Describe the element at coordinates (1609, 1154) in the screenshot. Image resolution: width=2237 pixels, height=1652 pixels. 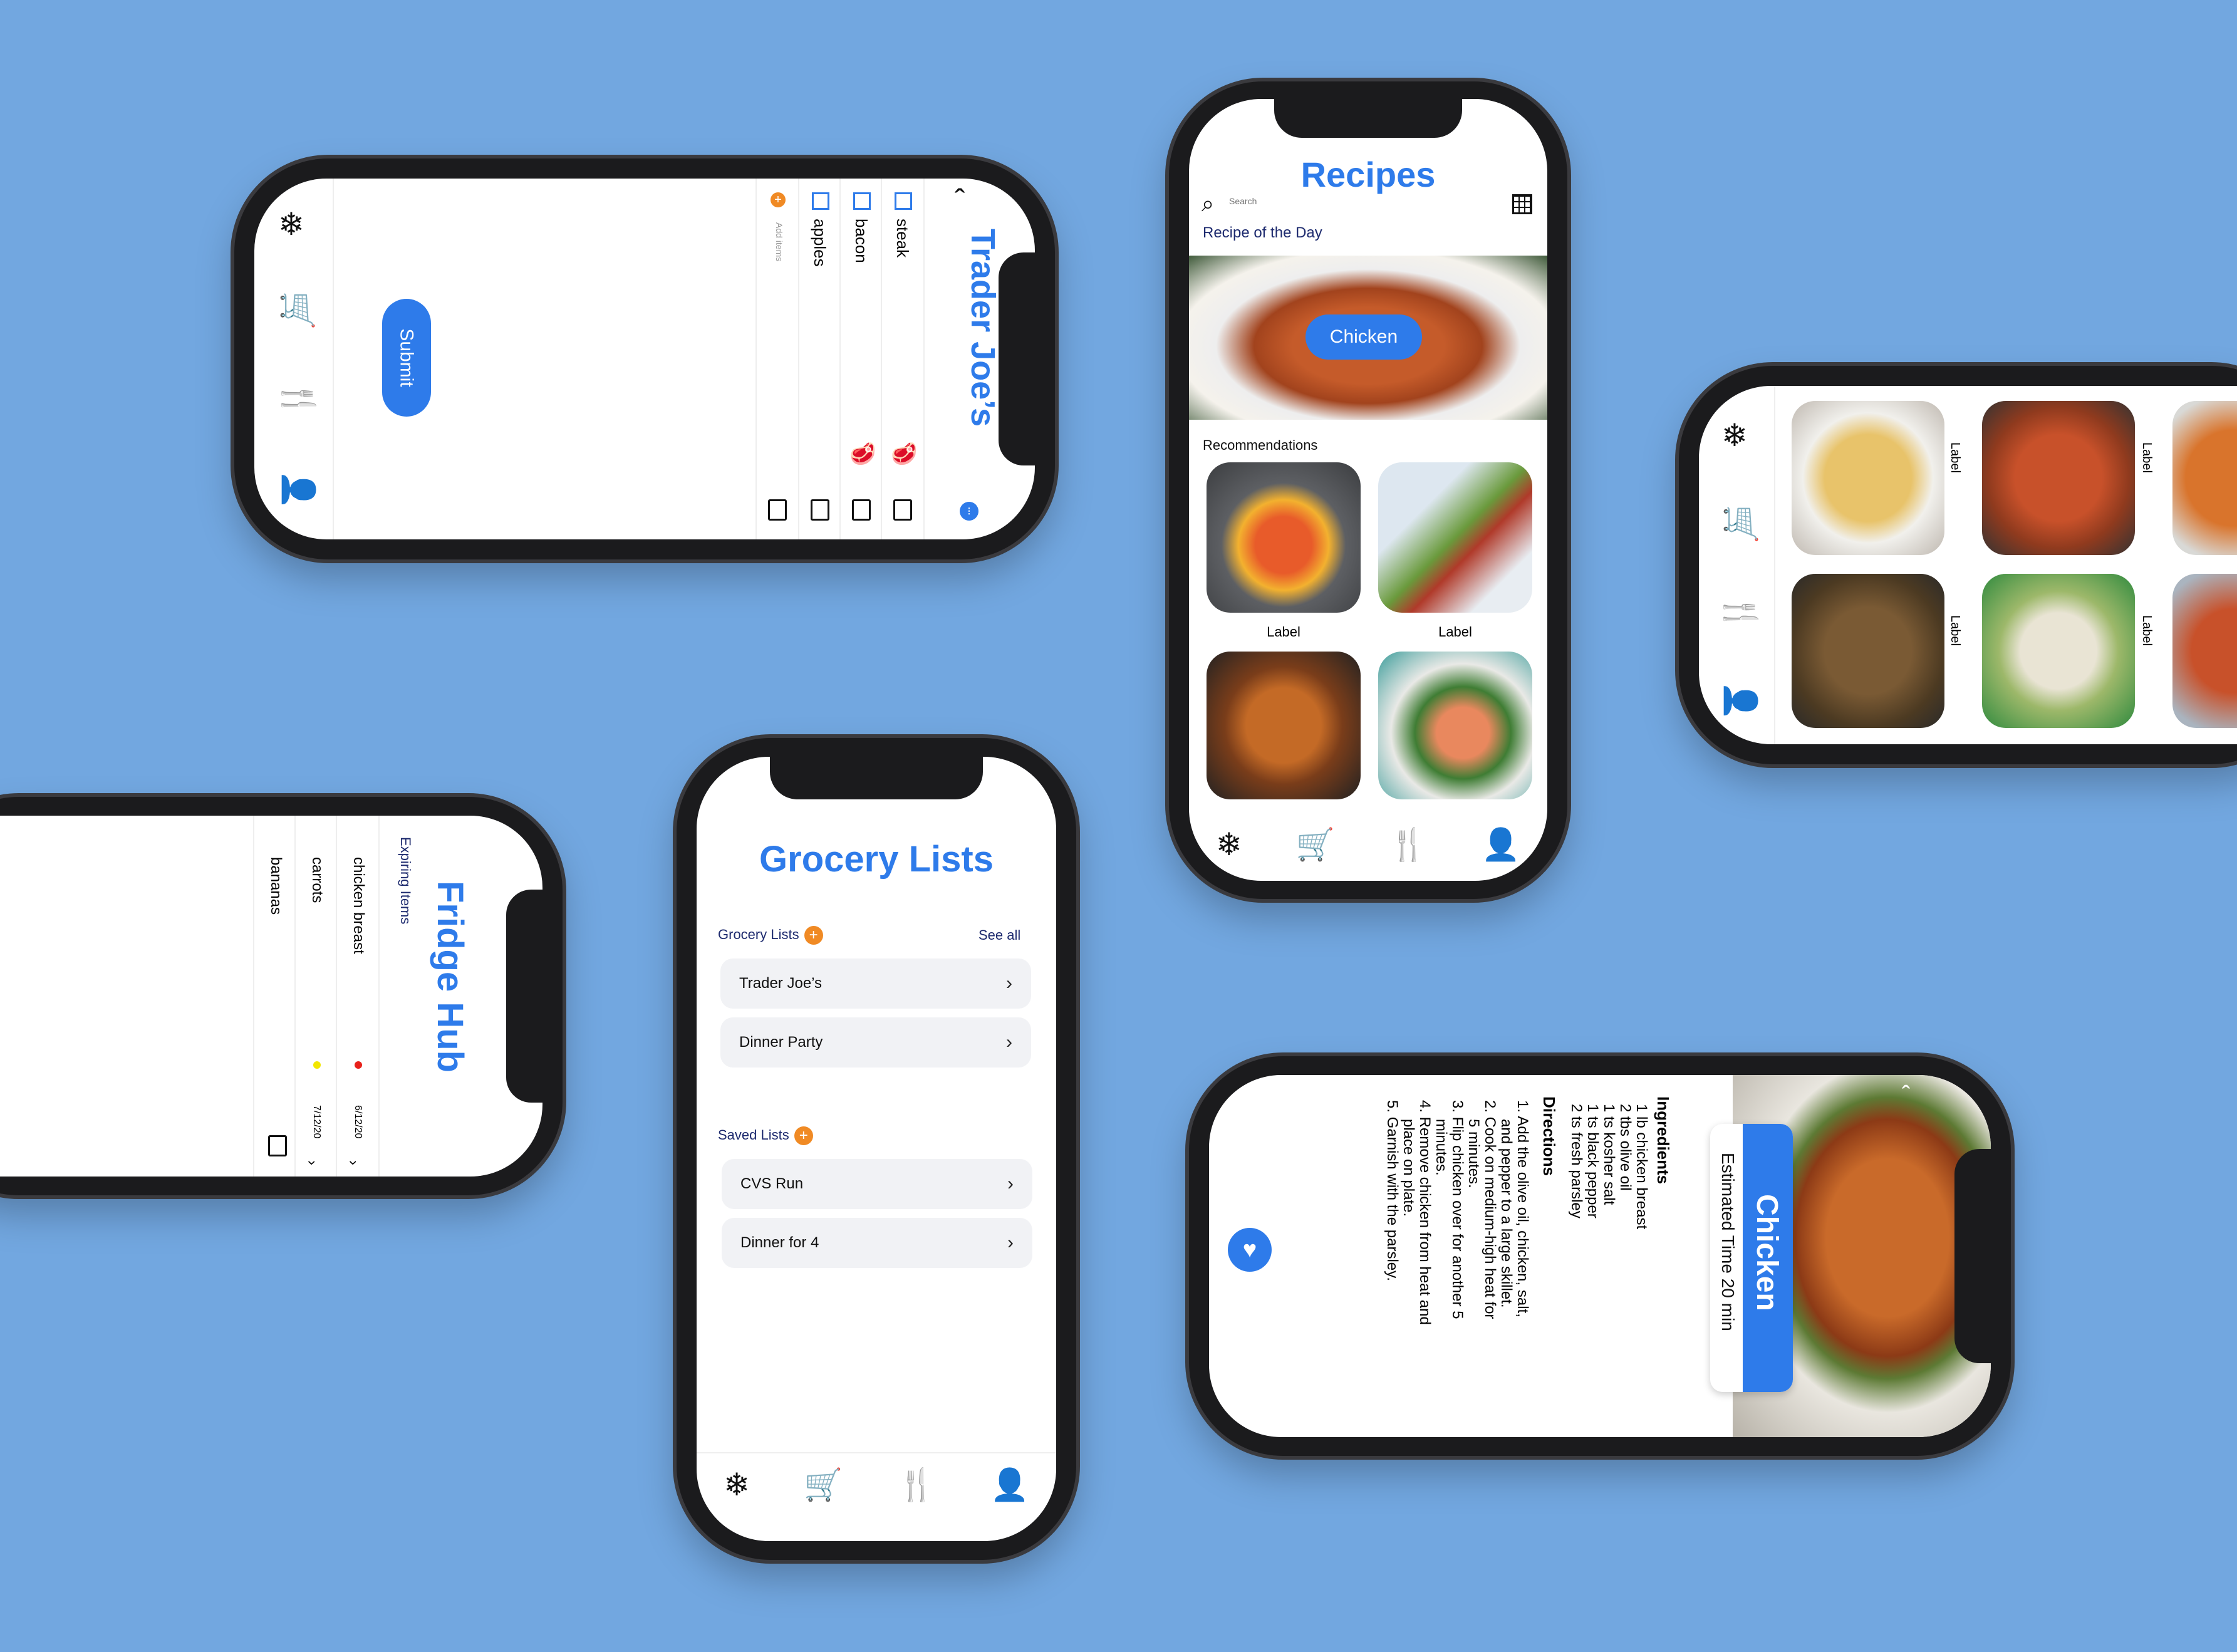
I see `ingredient-item: 1 ts kosher salt` at that location.